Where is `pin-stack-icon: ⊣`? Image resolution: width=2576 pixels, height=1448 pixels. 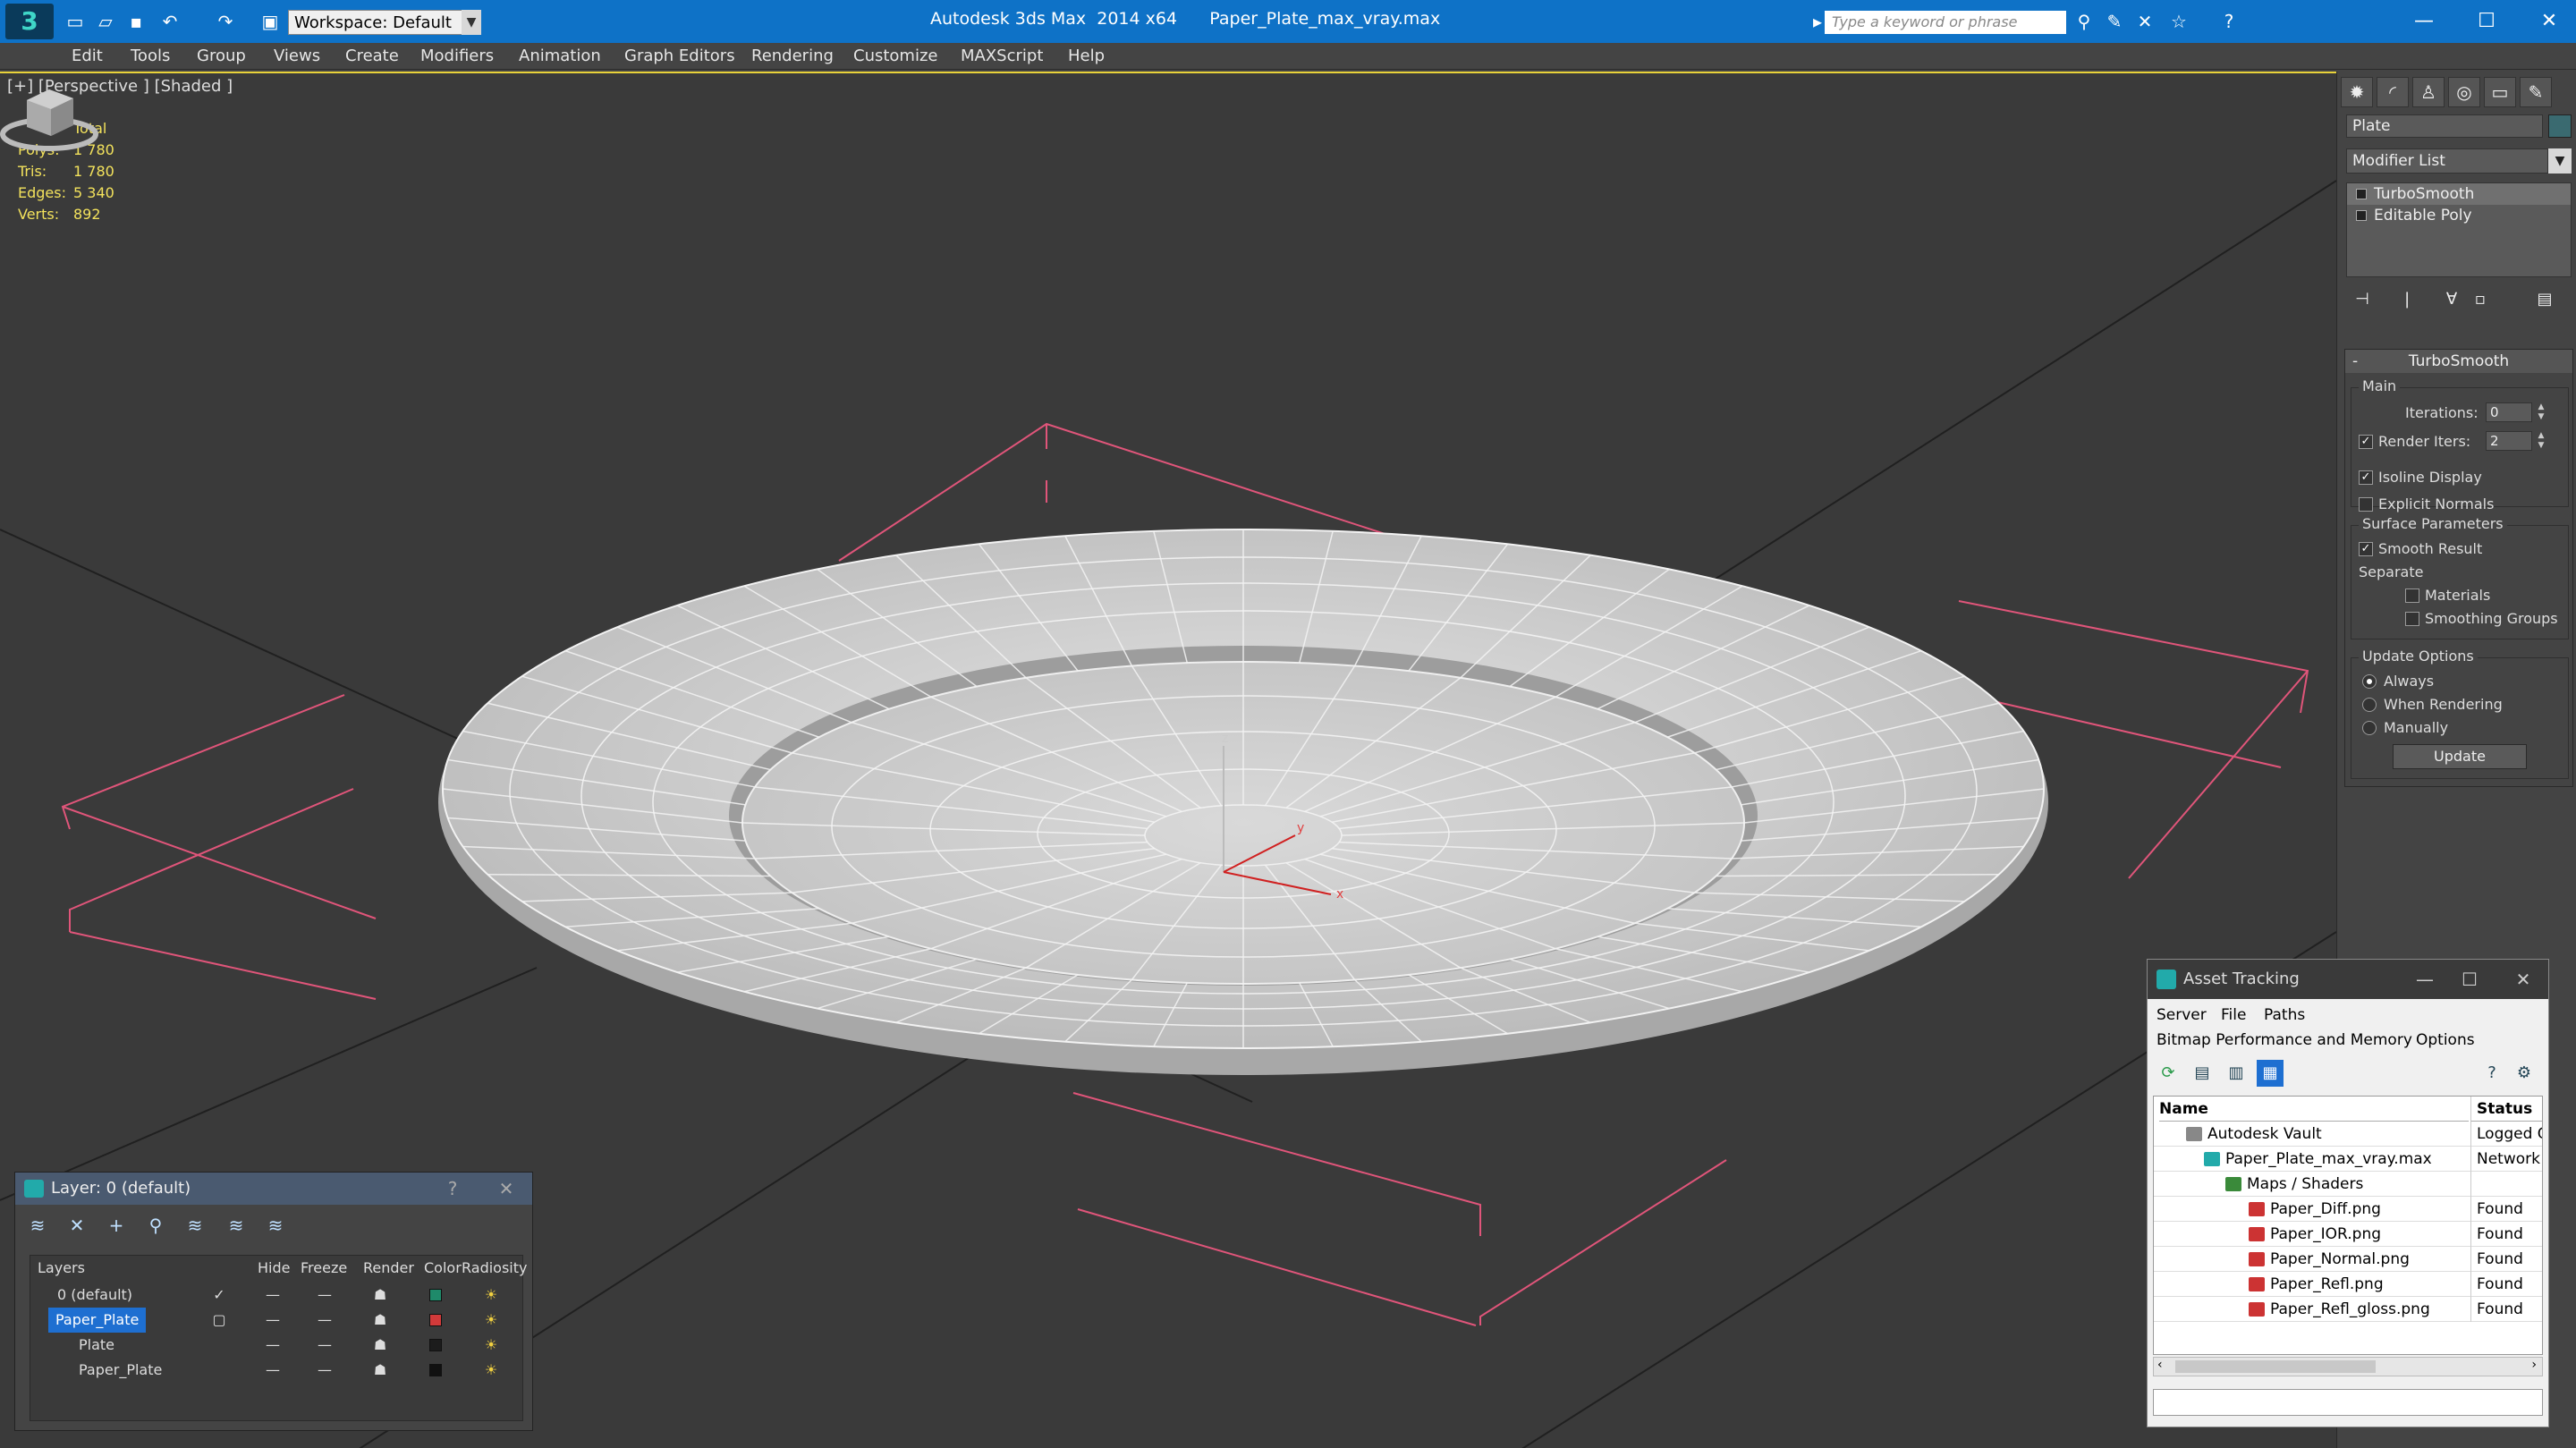
pin-stack-icon: ⊣ is located at coordinates (2362, 299).